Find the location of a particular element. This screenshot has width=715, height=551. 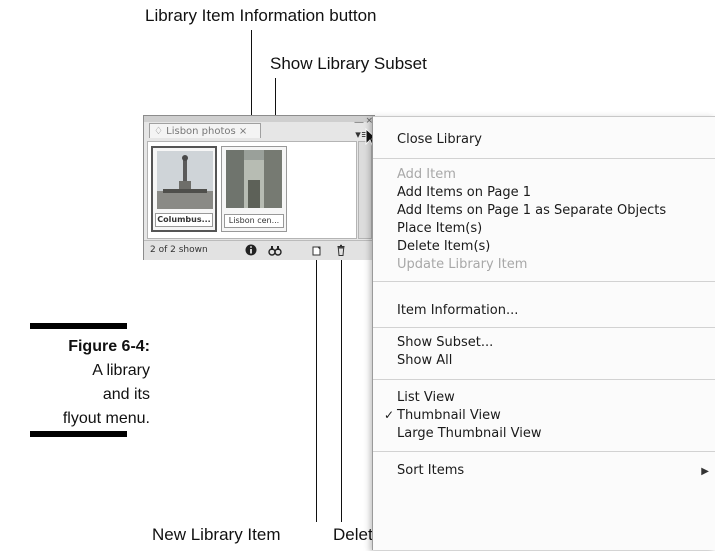

tab-lisbon-photos: ♢ Lisbon photos × is located at coordinates (205, 130).